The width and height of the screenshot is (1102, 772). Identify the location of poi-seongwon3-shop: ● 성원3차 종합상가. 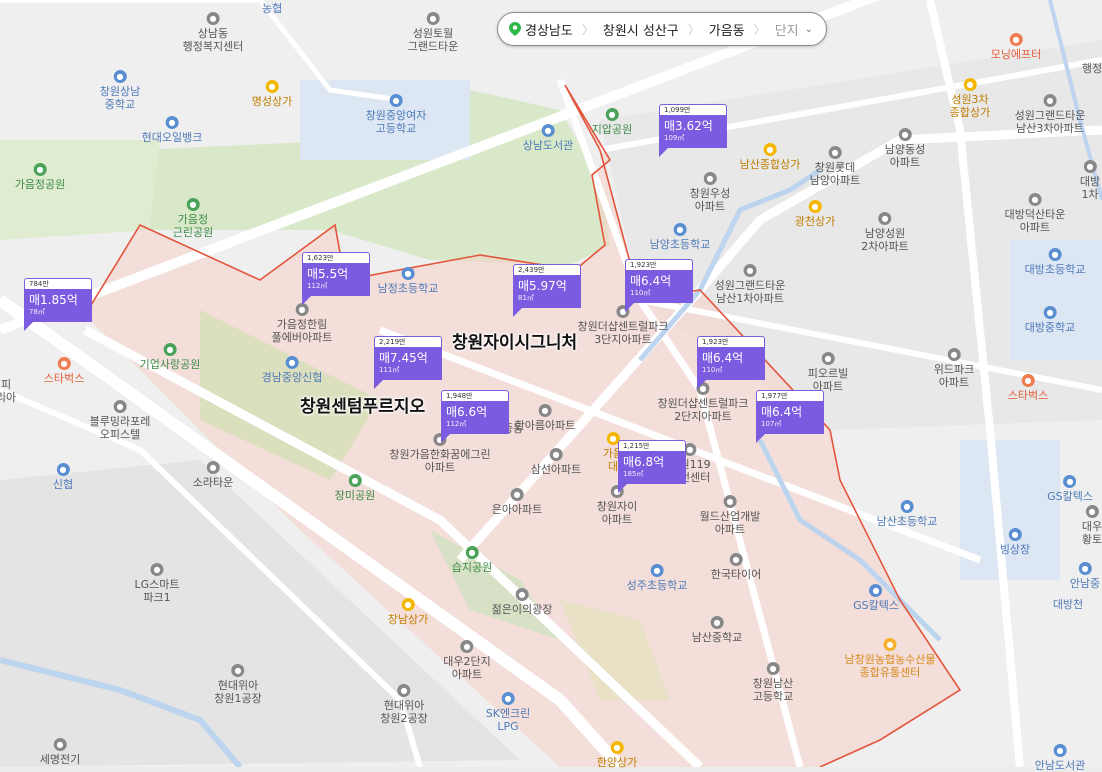
(970, 98).